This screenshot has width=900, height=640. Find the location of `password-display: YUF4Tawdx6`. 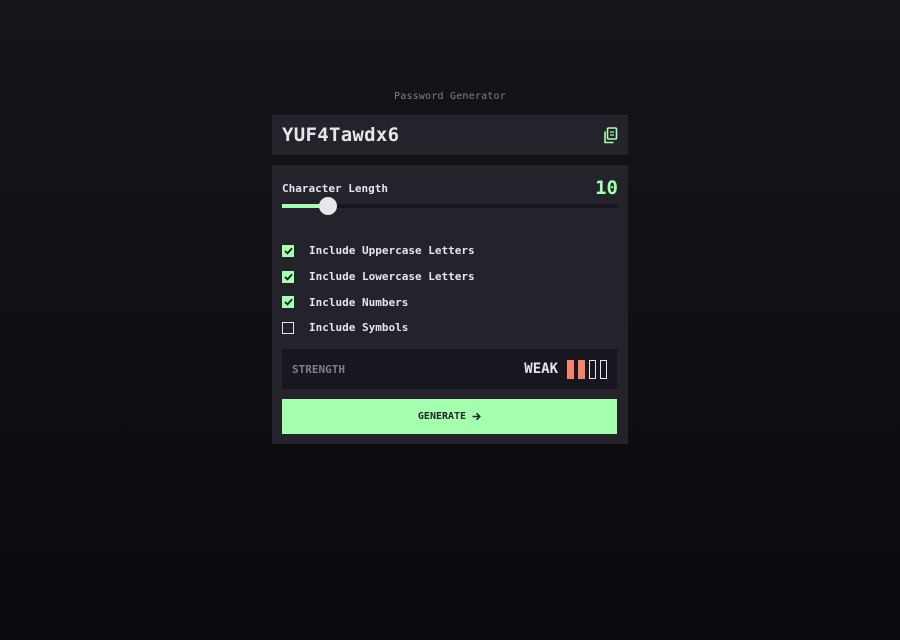

password-display: YUF4Tawdx6 is located at coordinates (450, 135).